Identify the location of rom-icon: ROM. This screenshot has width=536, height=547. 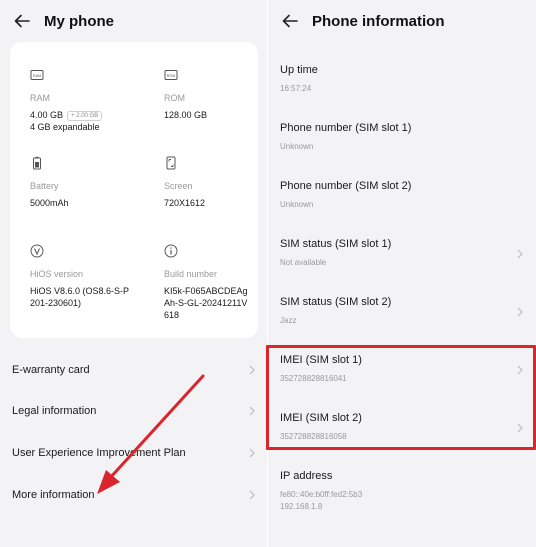
(171, 75).